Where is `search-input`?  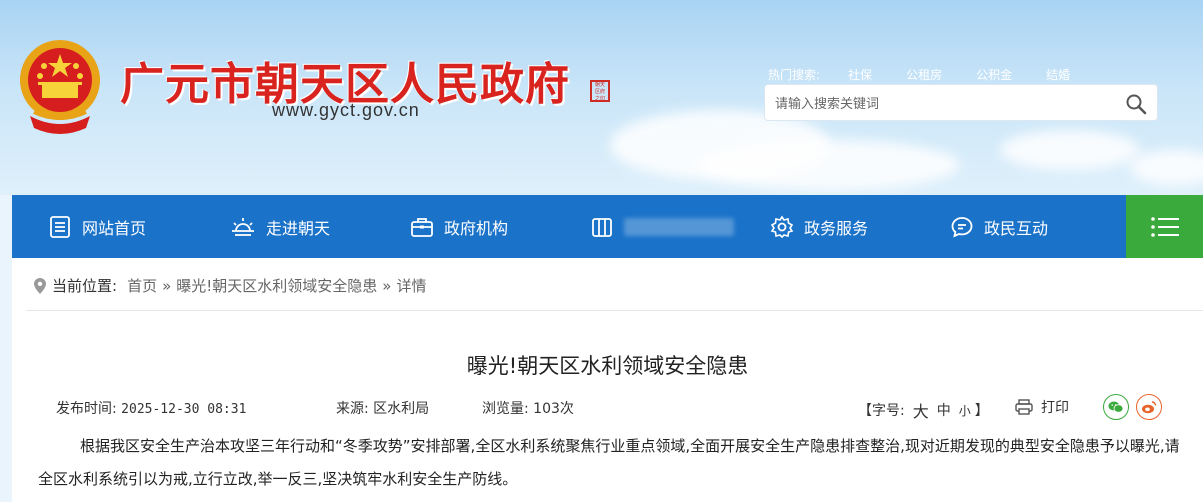
search-input is located at coordinates (945, 104).